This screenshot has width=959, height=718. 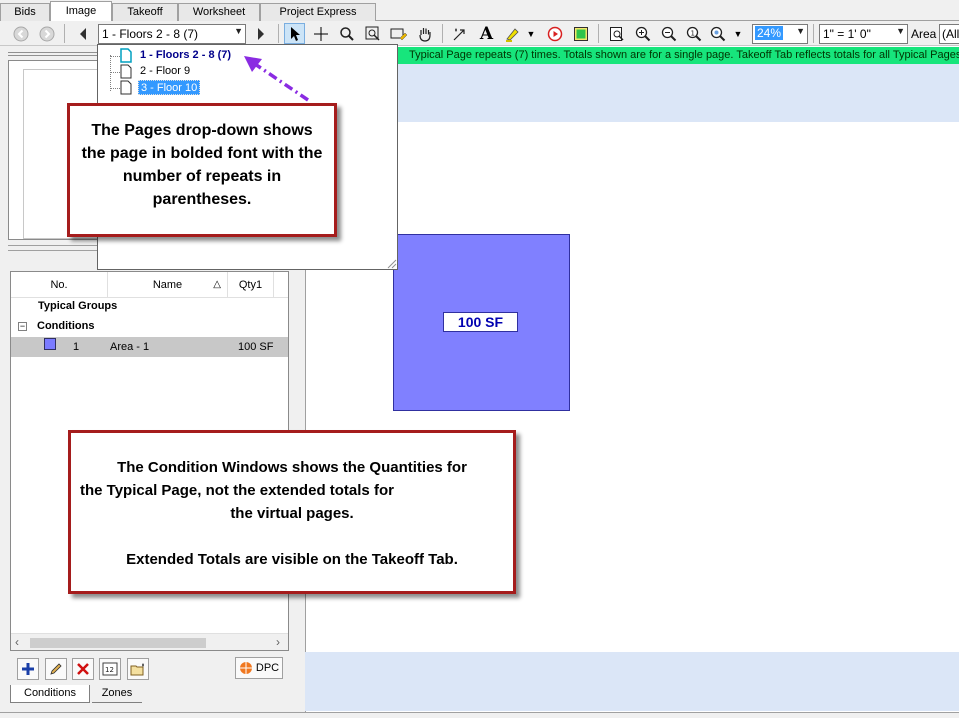 I want to click on tab-takeoff: Takeoff, so click(x=145, y=12).